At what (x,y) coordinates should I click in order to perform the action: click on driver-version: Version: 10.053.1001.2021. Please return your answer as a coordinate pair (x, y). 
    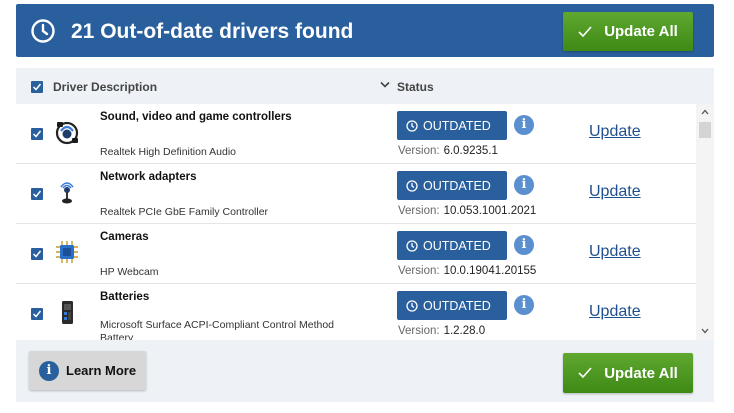
    Looking at the image, I should click on (467, 211).